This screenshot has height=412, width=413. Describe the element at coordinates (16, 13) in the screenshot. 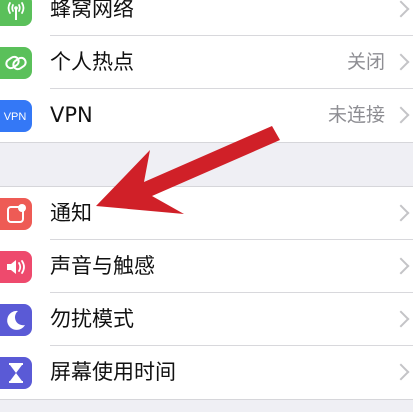

I see `antenna-icon` at that location.